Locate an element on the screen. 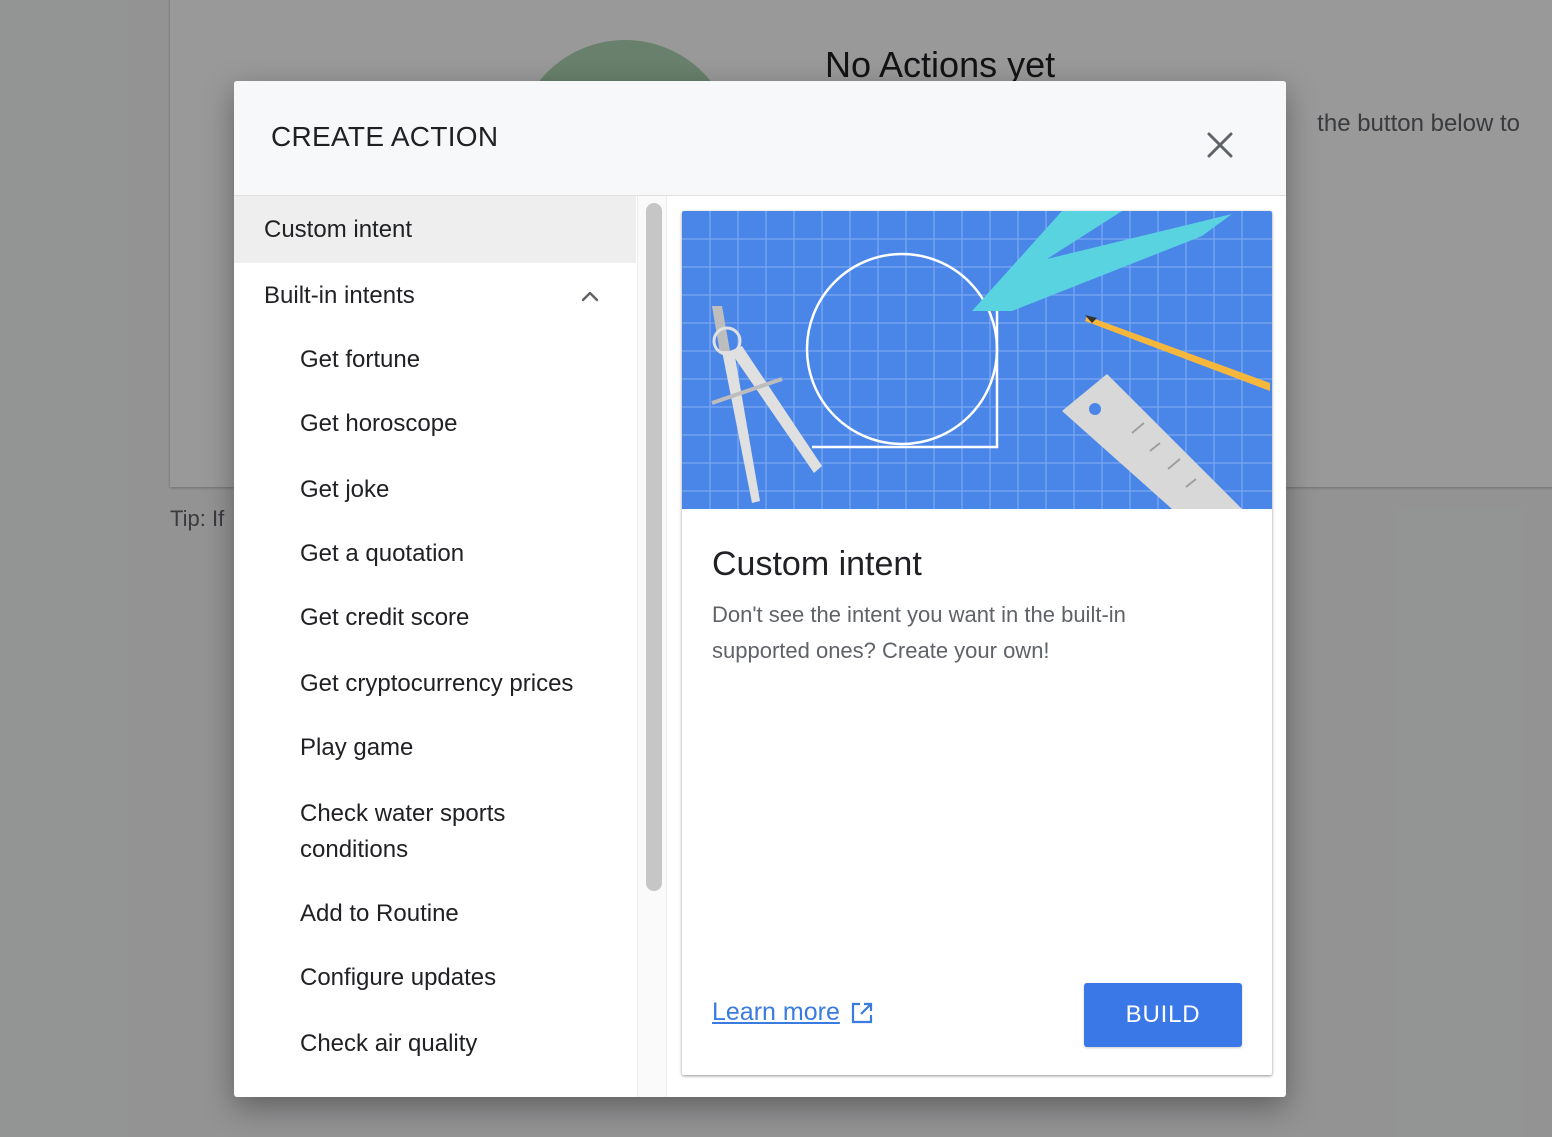  intent-item-get-cryptocurrency-prices: Get cryptocurrency prices is located at coordinates (435, 684).